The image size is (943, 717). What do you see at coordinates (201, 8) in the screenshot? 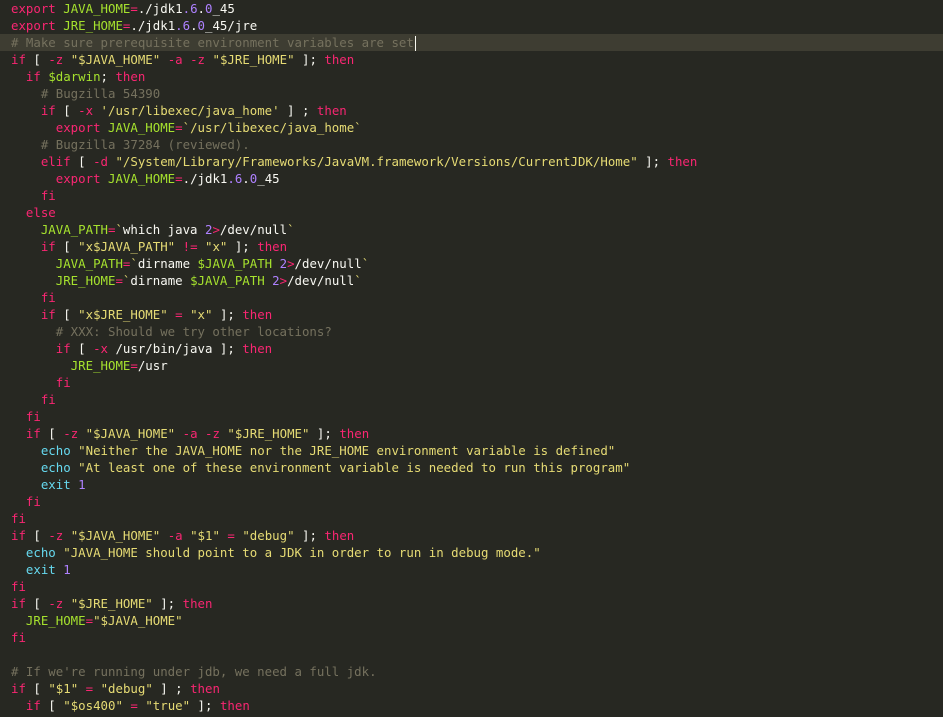
I see `text-token: .` at bounding box center [201, 8].